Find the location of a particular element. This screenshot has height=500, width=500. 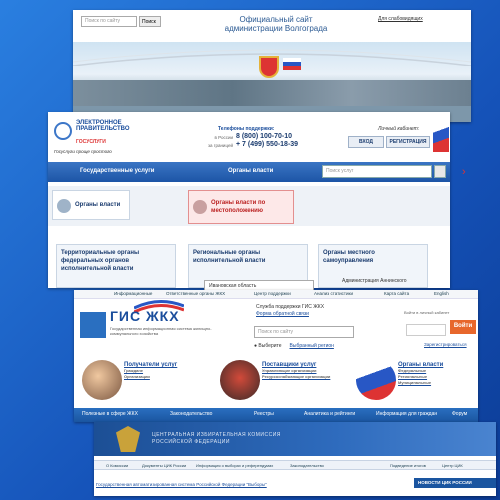

phone-abroad-label: за границей is located at coordinates (220, 145).